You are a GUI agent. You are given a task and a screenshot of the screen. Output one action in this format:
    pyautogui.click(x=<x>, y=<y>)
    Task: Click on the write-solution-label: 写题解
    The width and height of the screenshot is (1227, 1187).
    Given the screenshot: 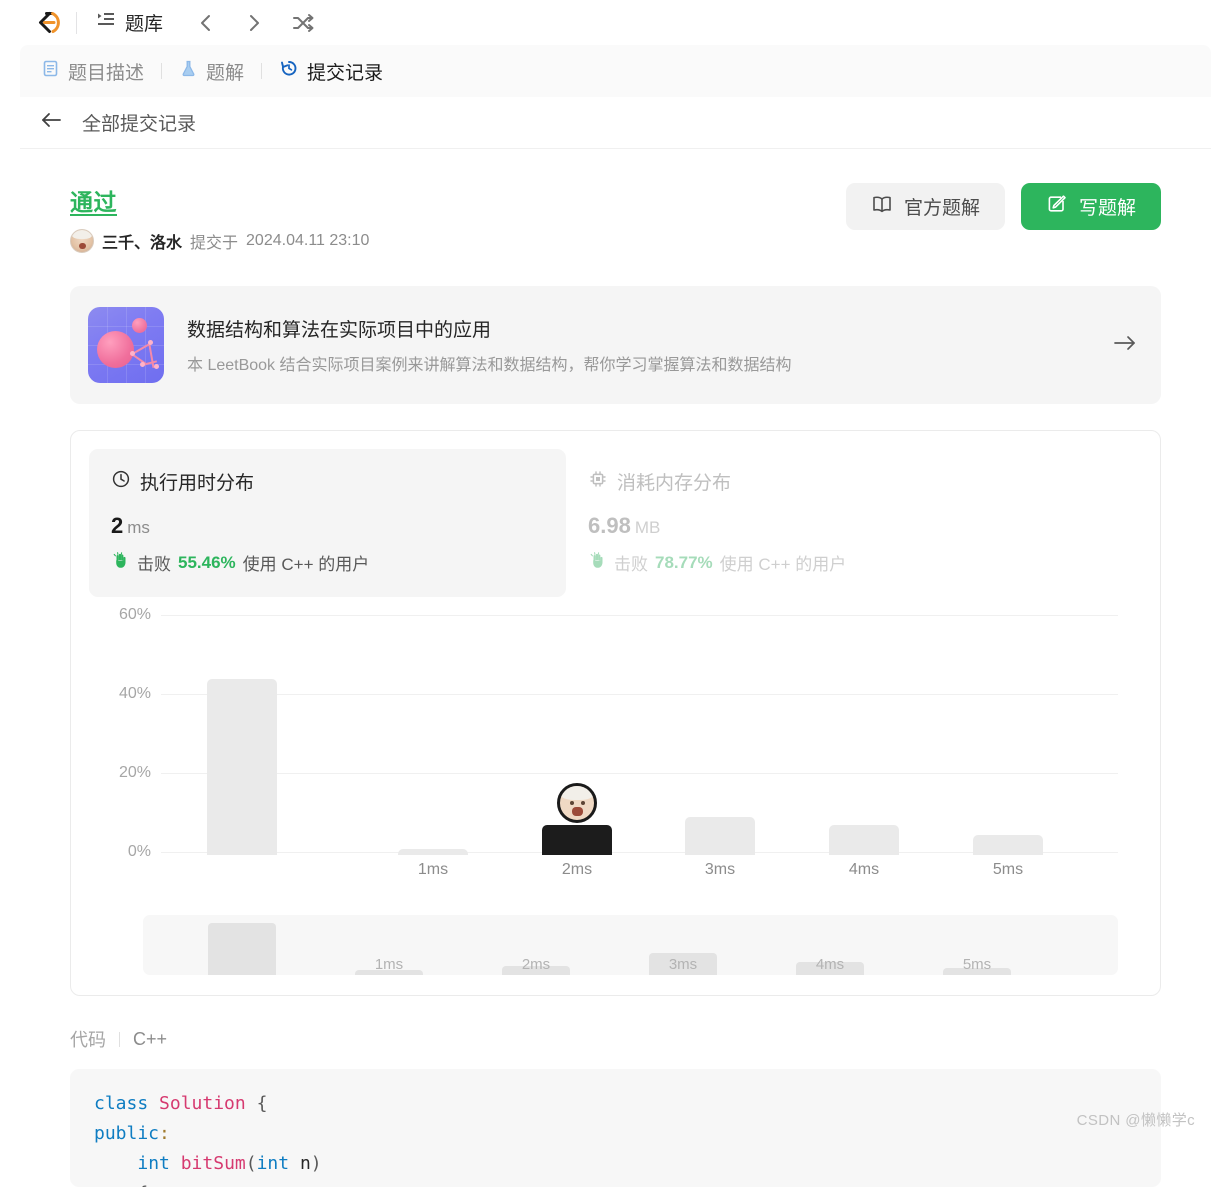 What is the action you would take?
    pyautogui.click(x=1107, y=208)
    